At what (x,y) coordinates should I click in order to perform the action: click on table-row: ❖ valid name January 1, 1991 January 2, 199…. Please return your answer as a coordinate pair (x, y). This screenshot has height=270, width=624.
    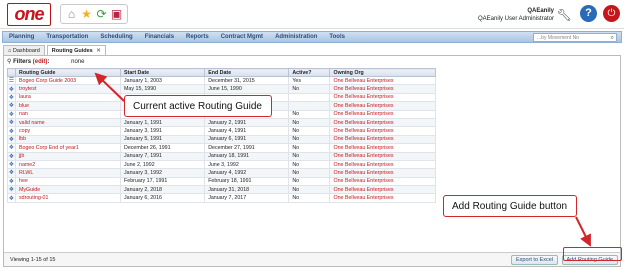
    Looking at the image, I should click on (221, 122).